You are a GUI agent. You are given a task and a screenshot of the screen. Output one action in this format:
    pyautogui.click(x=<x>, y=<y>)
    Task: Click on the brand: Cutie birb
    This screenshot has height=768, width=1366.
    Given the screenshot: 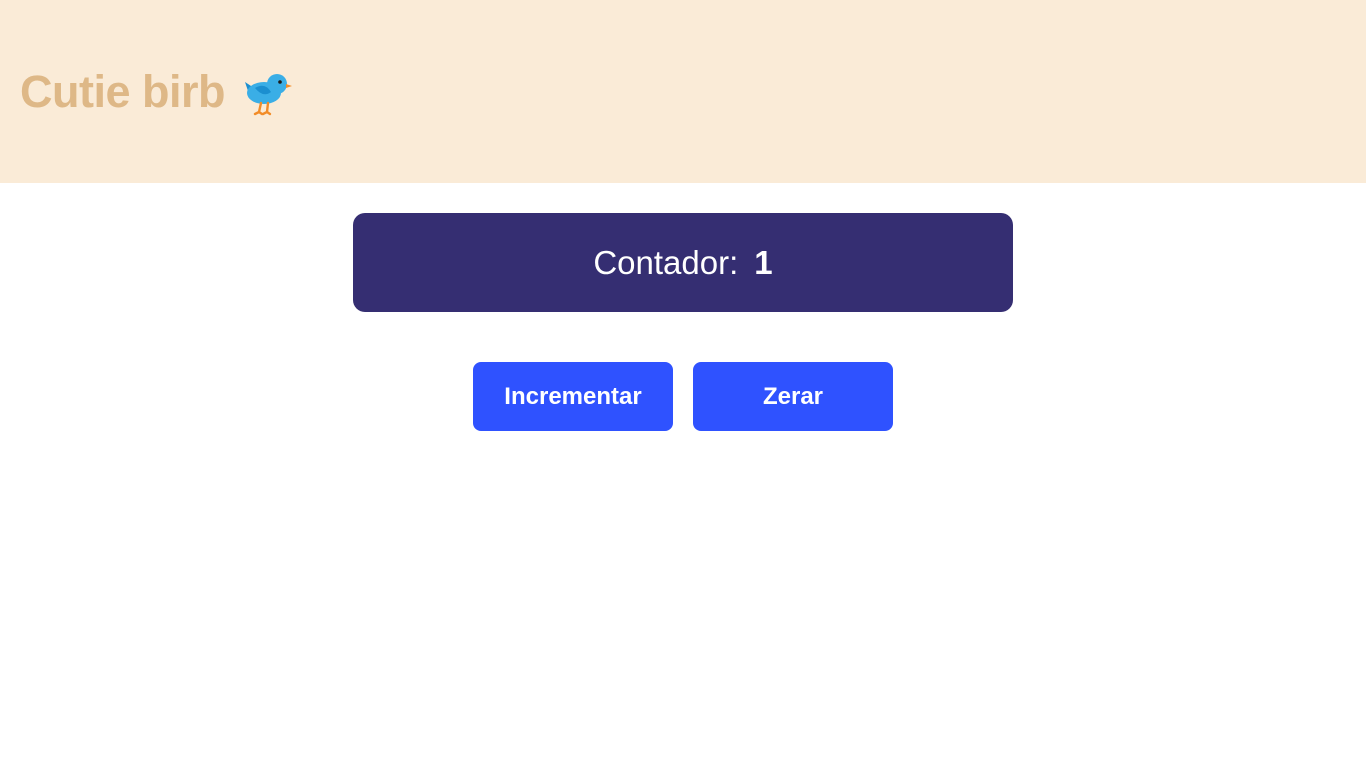 What is the action you would take?
    pyautogui.click(x=156, y=92)
    